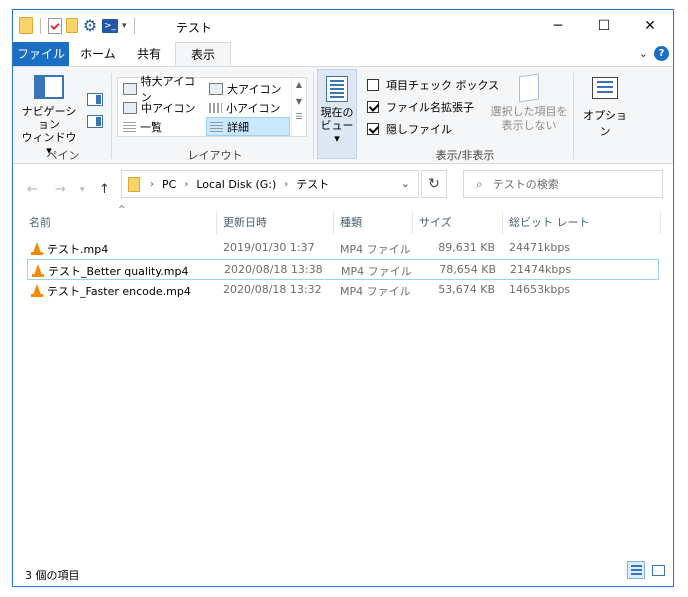  I want to click on layout-gallery: 特大アイコン 大アイコン 中アイコン 小アイコン 一覧 詳細 ▲ ▼ ☰, so click(212, 106).